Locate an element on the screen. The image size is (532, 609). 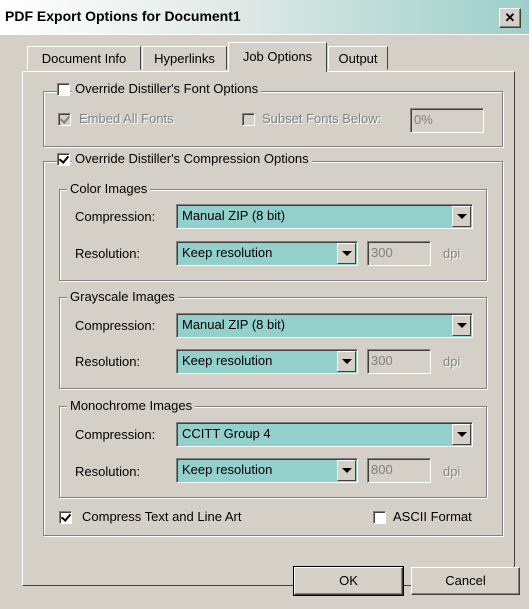
color-resolution-select: Keep resolution is located at coordinates (267, 253).